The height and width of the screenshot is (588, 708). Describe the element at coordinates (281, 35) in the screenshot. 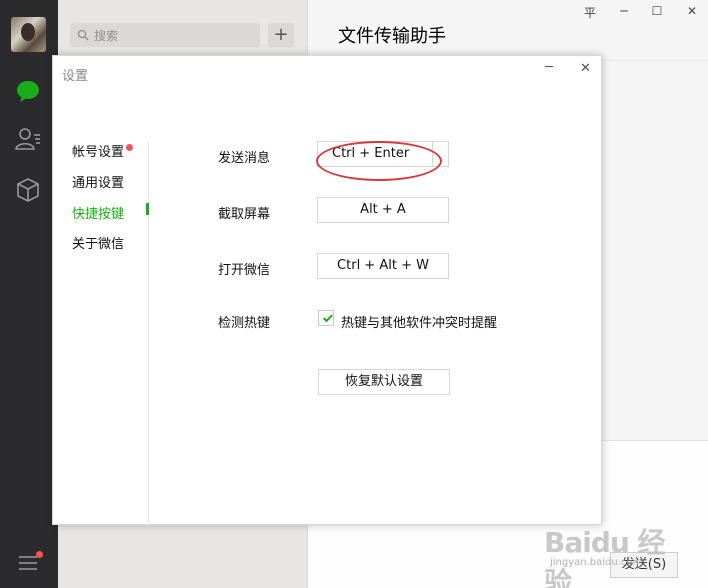

I see `add-button: +` at that location.